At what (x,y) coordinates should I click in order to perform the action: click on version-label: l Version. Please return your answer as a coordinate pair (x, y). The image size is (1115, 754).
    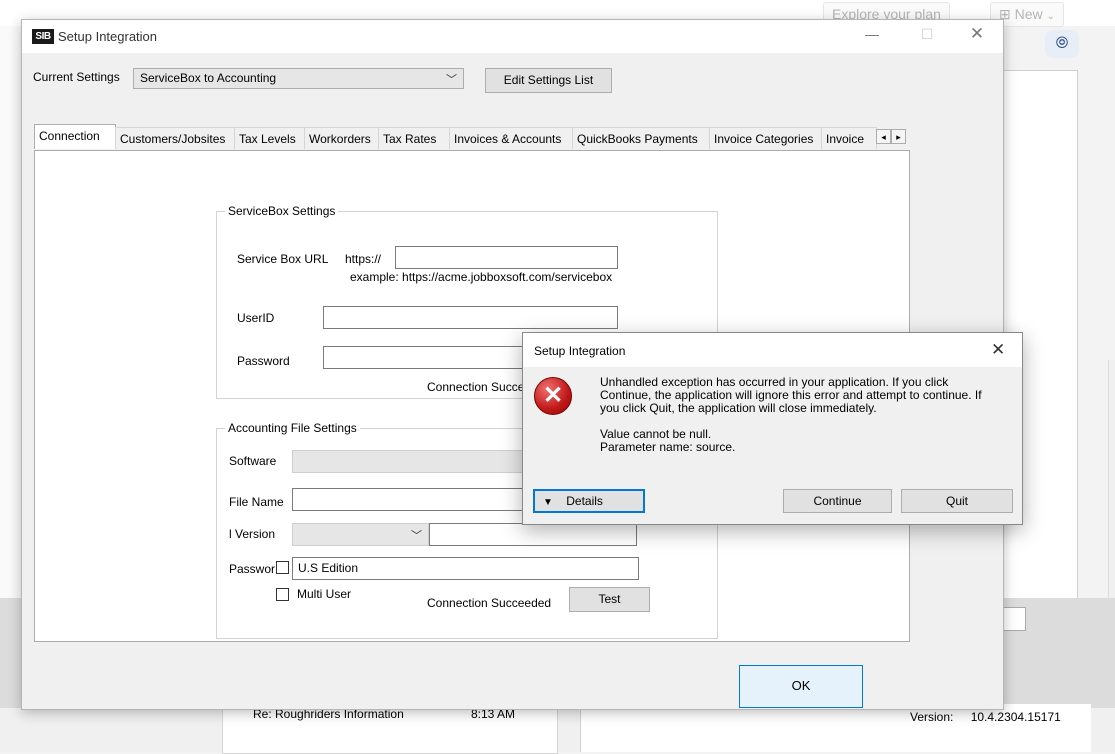
    Looking at the image, I should click on (252, 534).